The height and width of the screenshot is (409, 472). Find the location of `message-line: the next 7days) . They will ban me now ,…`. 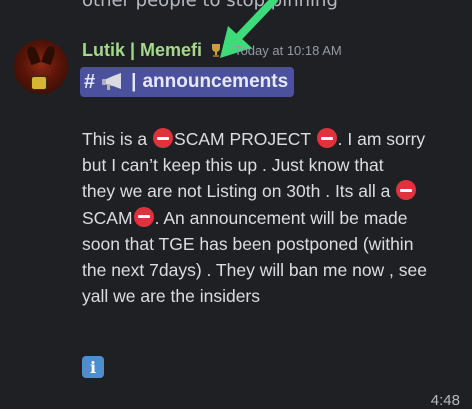

message-line: the next 7days) . They will ban me now ,… is located at coordinates (272, 270).